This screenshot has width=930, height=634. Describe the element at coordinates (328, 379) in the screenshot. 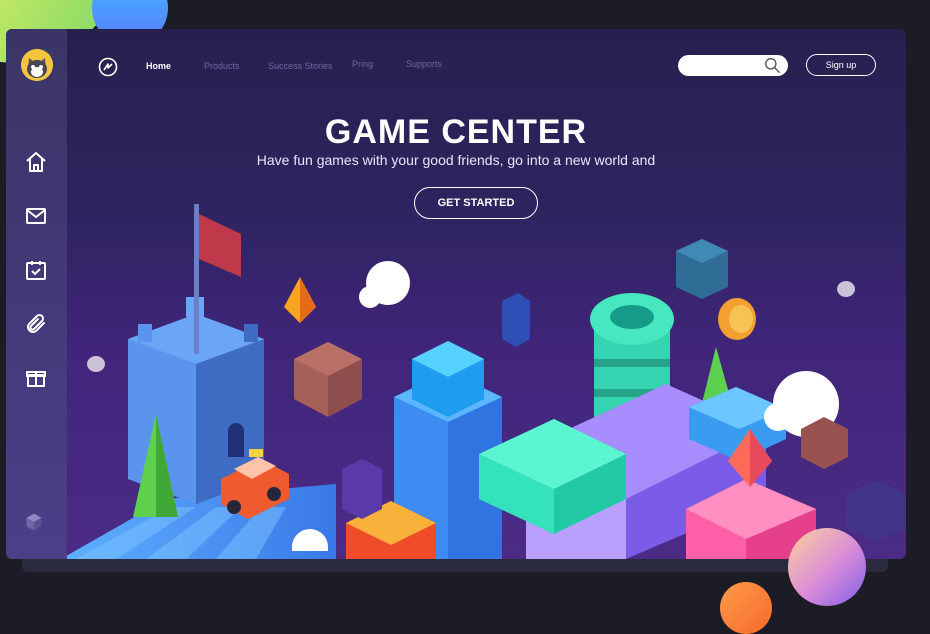

I see `crate` at that location.